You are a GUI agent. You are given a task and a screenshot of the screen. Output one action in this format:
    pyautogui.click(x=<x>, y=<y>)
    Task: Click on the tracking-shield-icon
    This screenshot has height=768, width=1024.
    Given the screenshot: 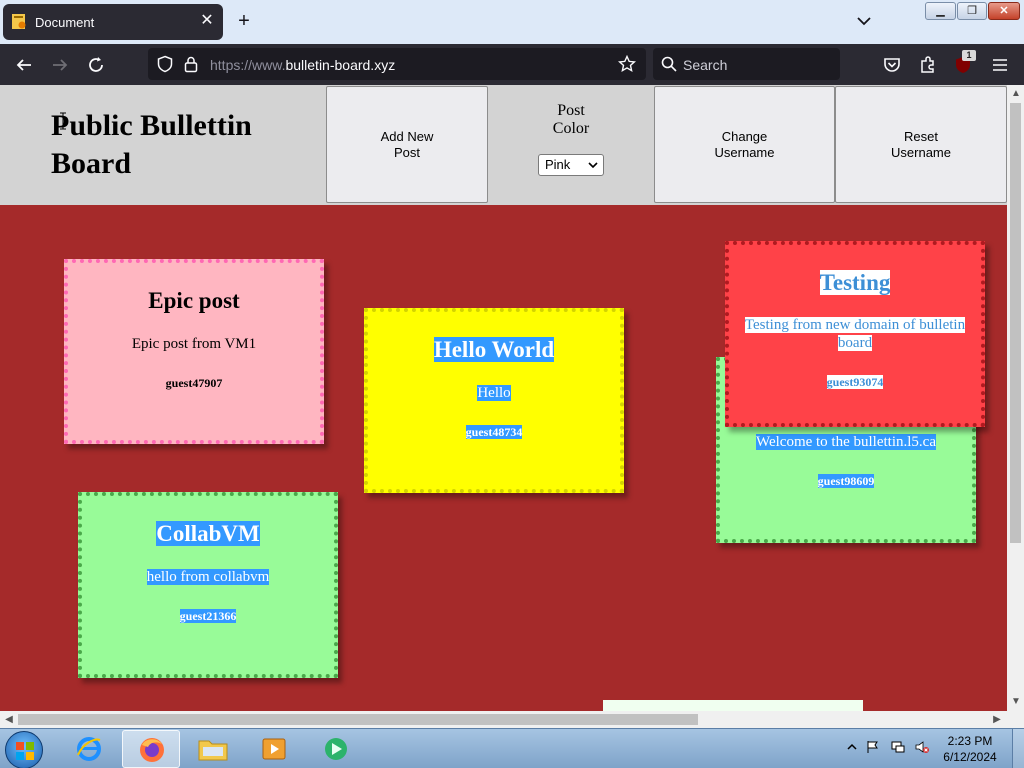 What is the action you would take?
    pyautogui.click(x=165, y=64)
    